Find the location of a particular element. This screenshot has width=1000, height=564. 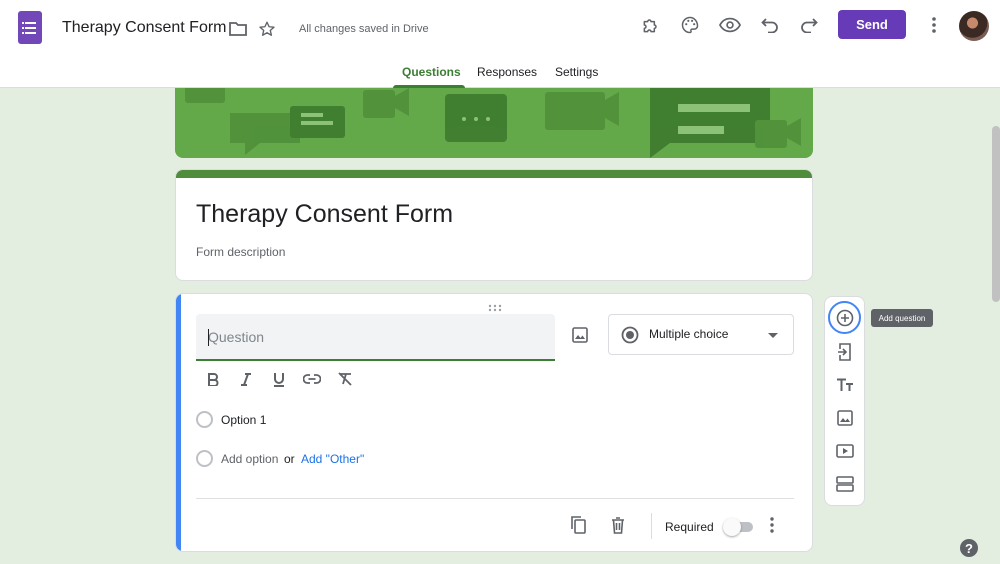

star-icon is located at coordinates (267, 29).